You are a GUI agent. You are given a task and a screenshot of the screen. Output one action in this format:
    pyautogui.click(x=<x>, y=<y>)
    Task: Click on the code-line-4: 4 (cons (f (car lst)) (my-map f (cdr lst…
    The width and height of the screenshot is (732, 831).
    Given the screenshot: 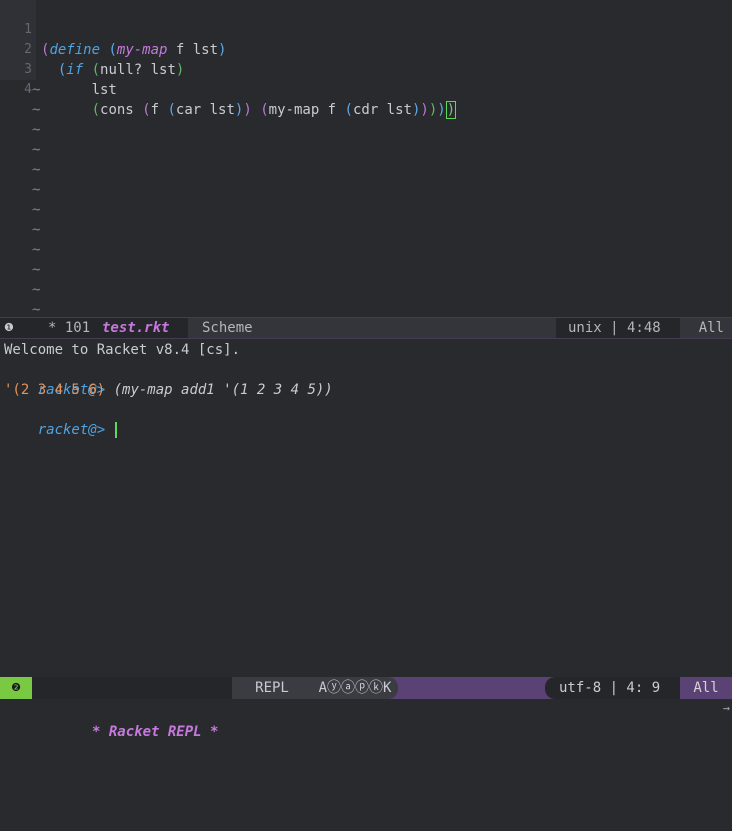 What is the action you would take?
    pyautogui.click(x=228, y=89)
    